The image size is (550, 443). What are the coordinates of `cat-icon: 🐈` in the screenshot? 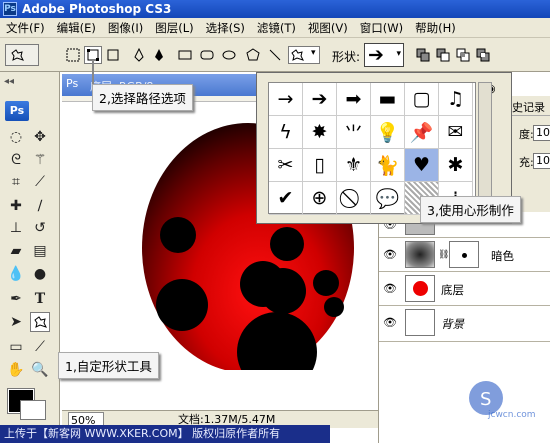 It's located at (388, 165).